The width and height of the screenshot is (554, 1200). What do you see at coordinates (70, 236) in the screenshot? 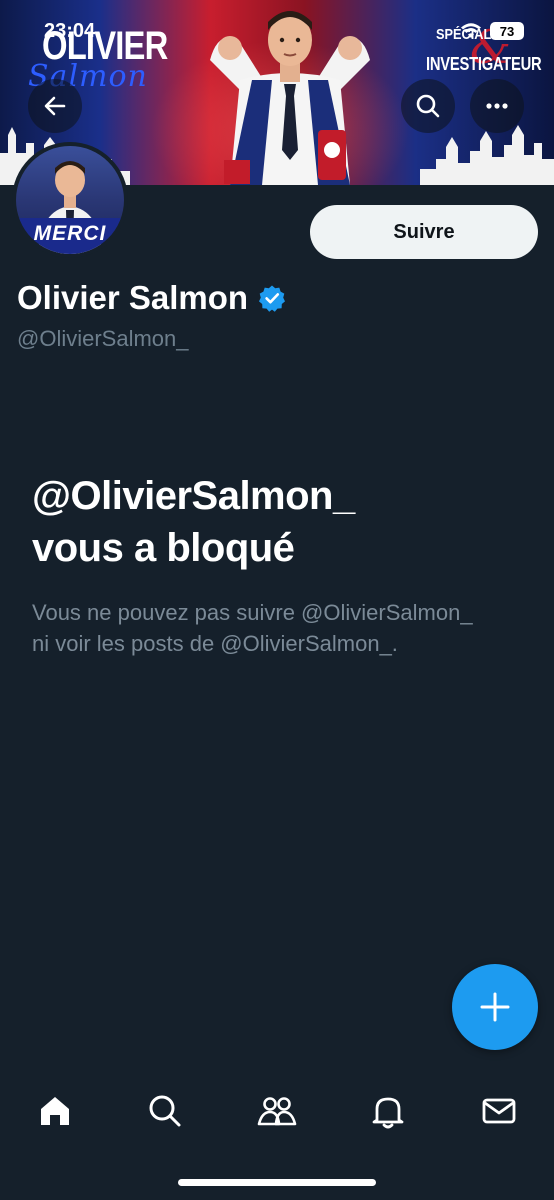
I see `avatar-caption: MERCI` at bounding box center [70, 236].